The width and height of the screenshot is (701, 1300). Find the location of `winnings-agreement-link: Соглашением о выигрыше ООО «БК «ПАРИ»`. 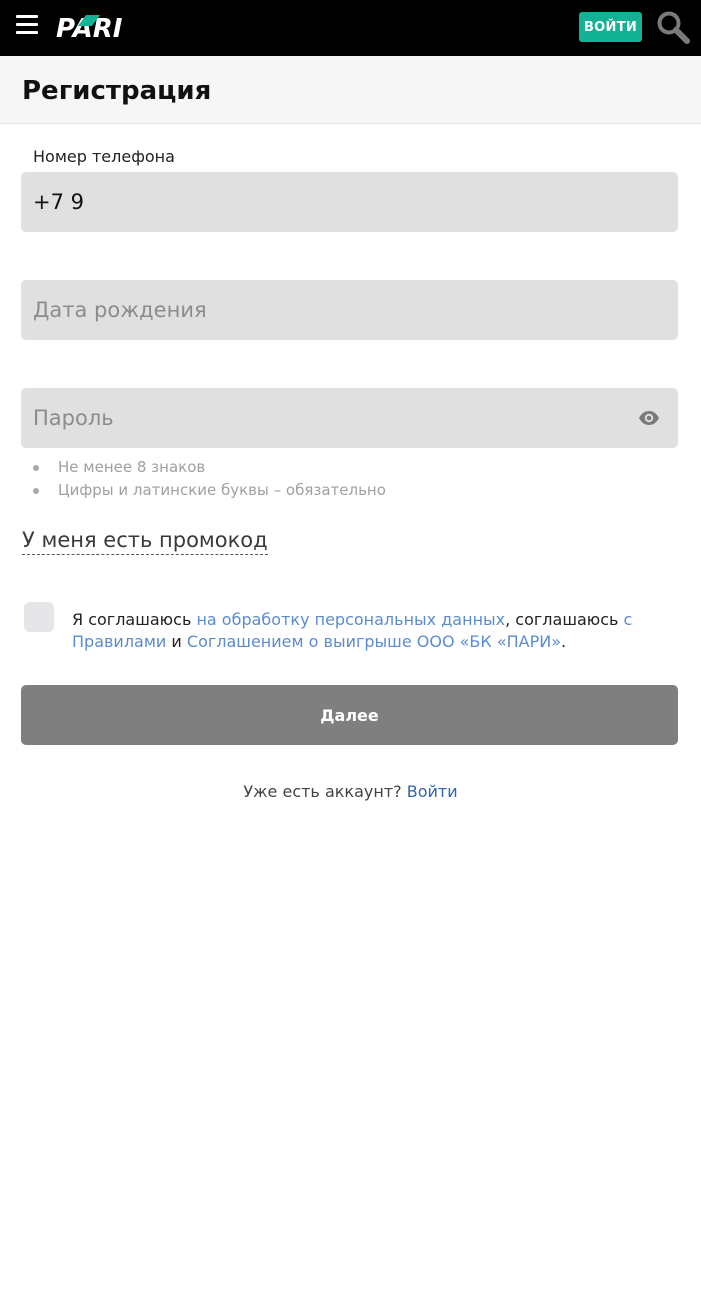

winnings-agreement-link: Соглашением о выигрыше ООО «БК «ПАРИ» is located at coordinates (374, 641).